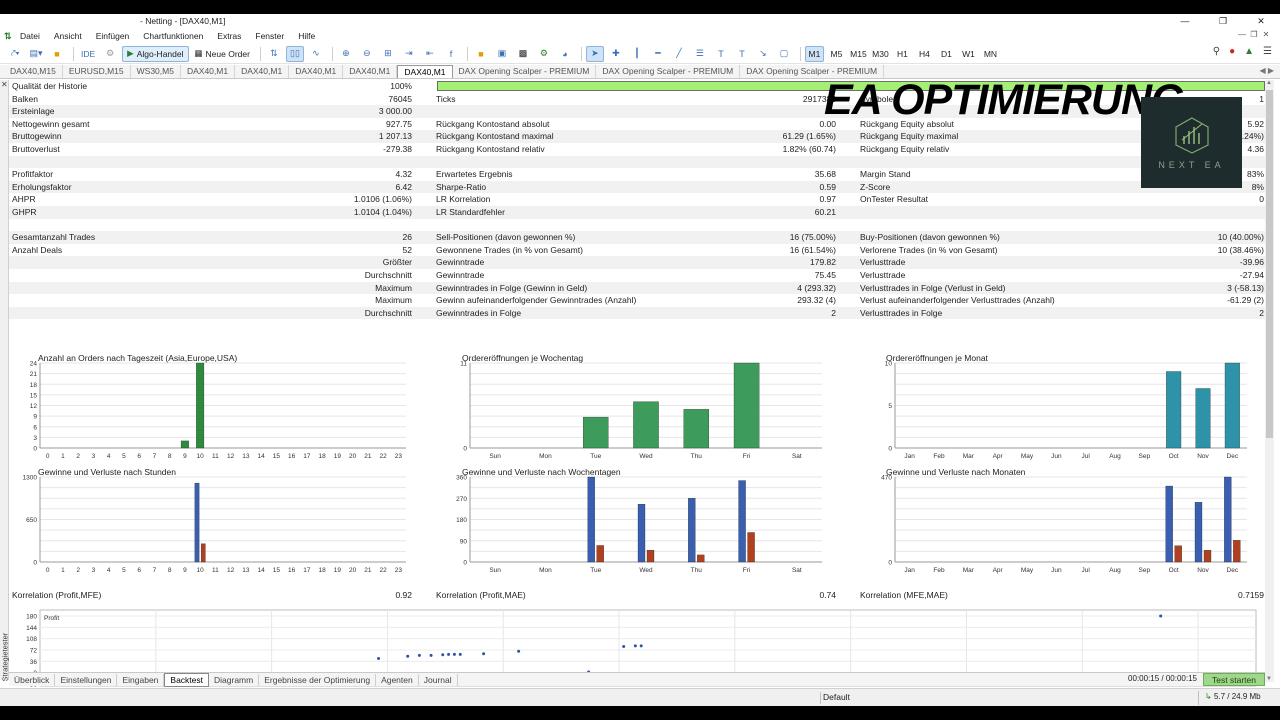 This screenshot has width=1280, height=720. Describe the element at coordinates (88, 54) in the screenshot. I see `ide-button: IDE` at that location.